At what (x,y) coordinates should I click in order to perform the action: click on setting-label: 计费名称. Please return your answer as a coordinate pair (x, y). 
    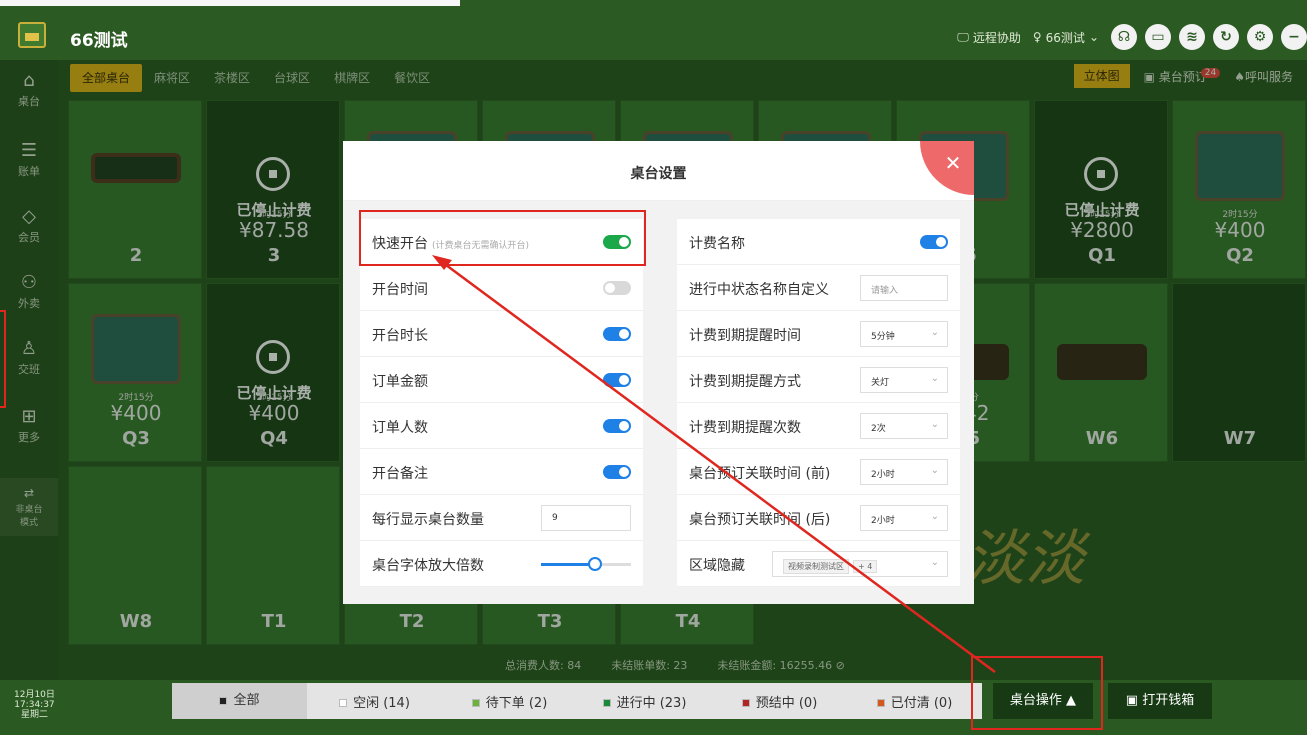
    Looking at the image, I should click on (717, 244).